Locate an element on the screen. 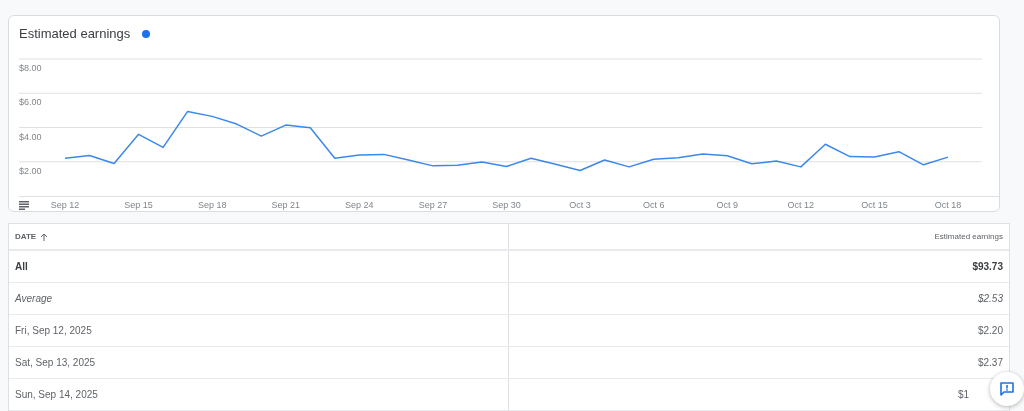 The width and height of the screenshot is (1024, 411). column-header: DATE is located at coordinates (32, 236).